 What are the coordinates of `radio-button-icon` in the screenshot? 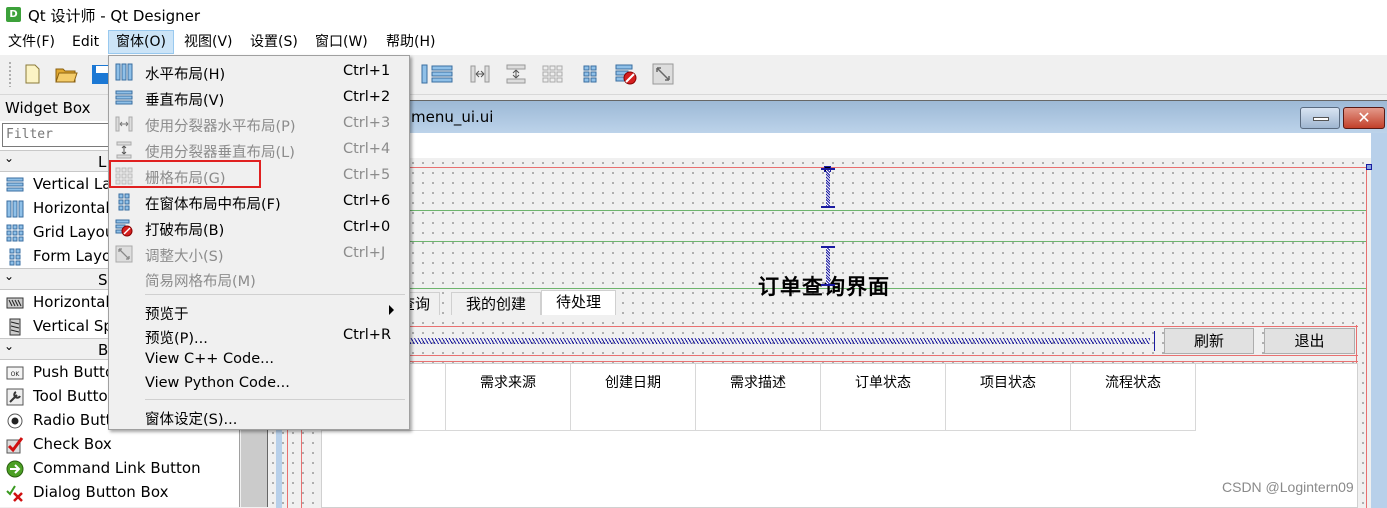 It's located at (15, 421).